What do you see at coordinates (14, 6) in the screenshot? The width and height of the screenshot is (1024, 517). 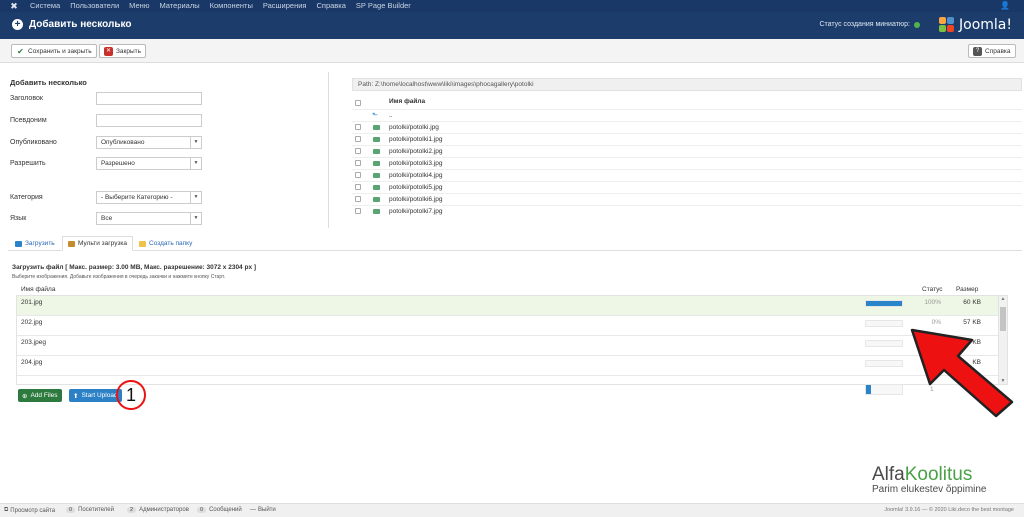 I see `joomla-menu-icon: ✖` at bounding box center [14, 6].